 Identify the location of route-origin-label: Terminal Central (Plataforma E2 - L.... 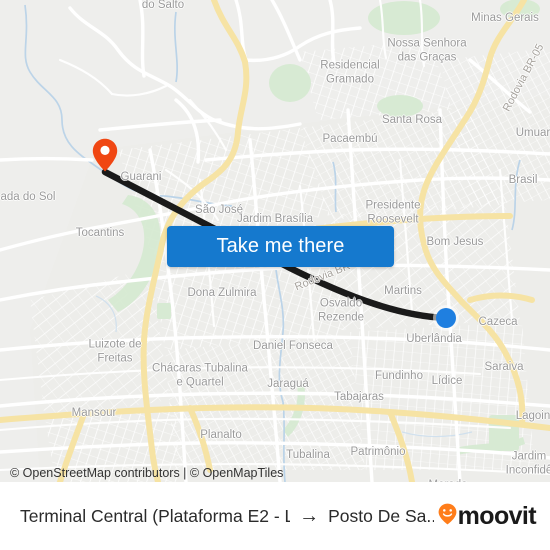
(155, 515).